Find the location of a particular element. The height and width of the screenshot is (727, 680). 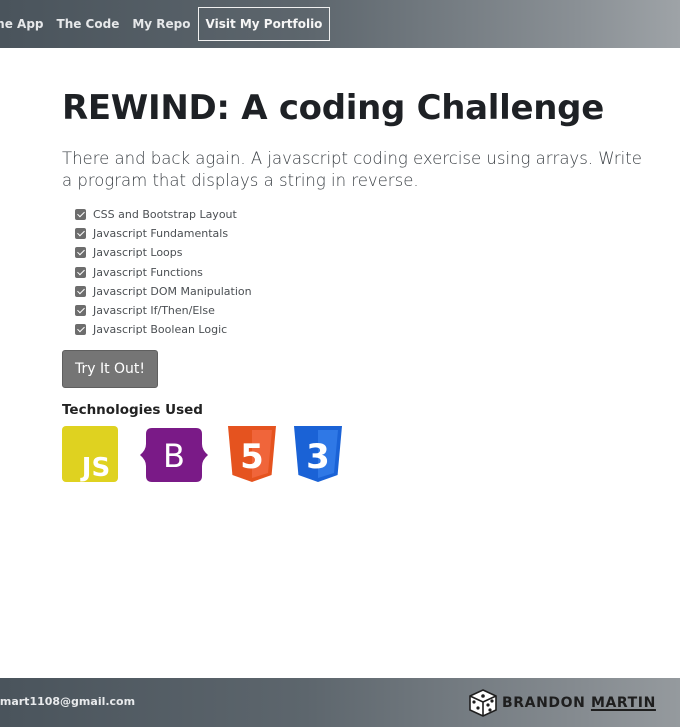

html5-logo-text: 5 is located at coordinates (252, 457).